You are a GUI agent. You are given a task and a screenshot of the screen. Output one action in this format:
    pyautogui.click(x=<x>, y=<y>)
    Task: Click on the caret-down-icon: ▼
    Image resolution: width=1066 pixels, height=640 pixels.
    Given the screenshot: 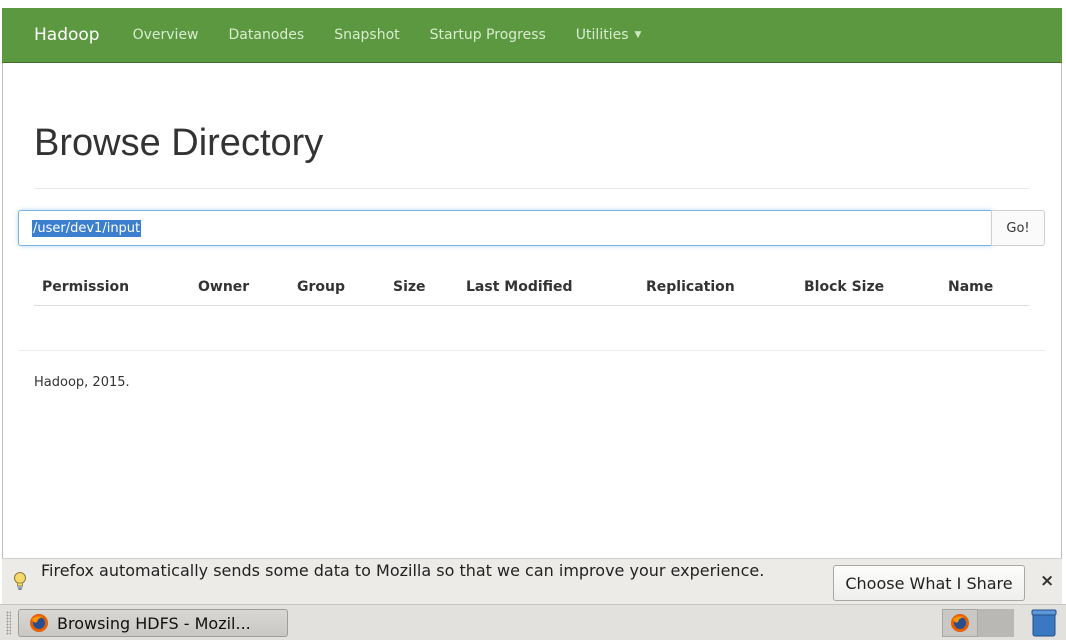 What is the action you would take?
    pyautogui.click(x=638, y=35)
    